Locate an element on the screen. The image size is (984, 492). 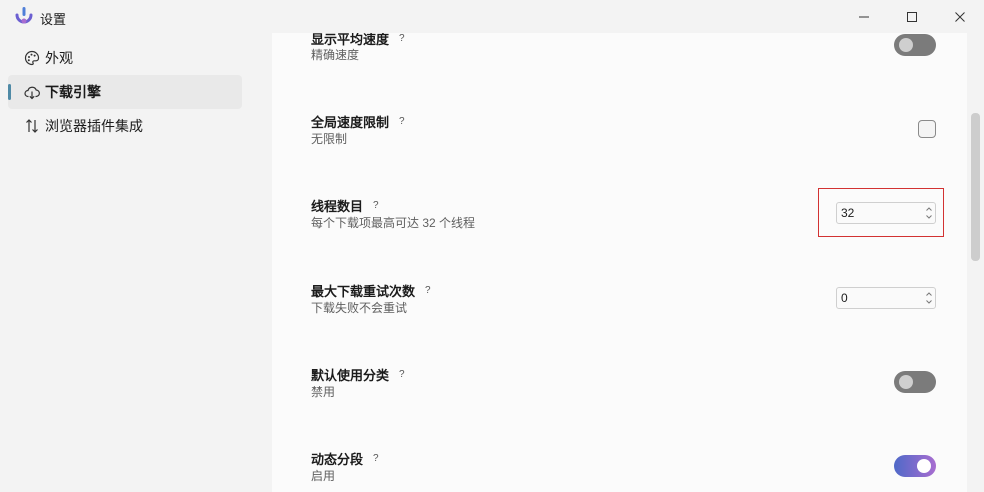
sidebar-item-label: 下载引擎 is located at coordinates (73, 92).